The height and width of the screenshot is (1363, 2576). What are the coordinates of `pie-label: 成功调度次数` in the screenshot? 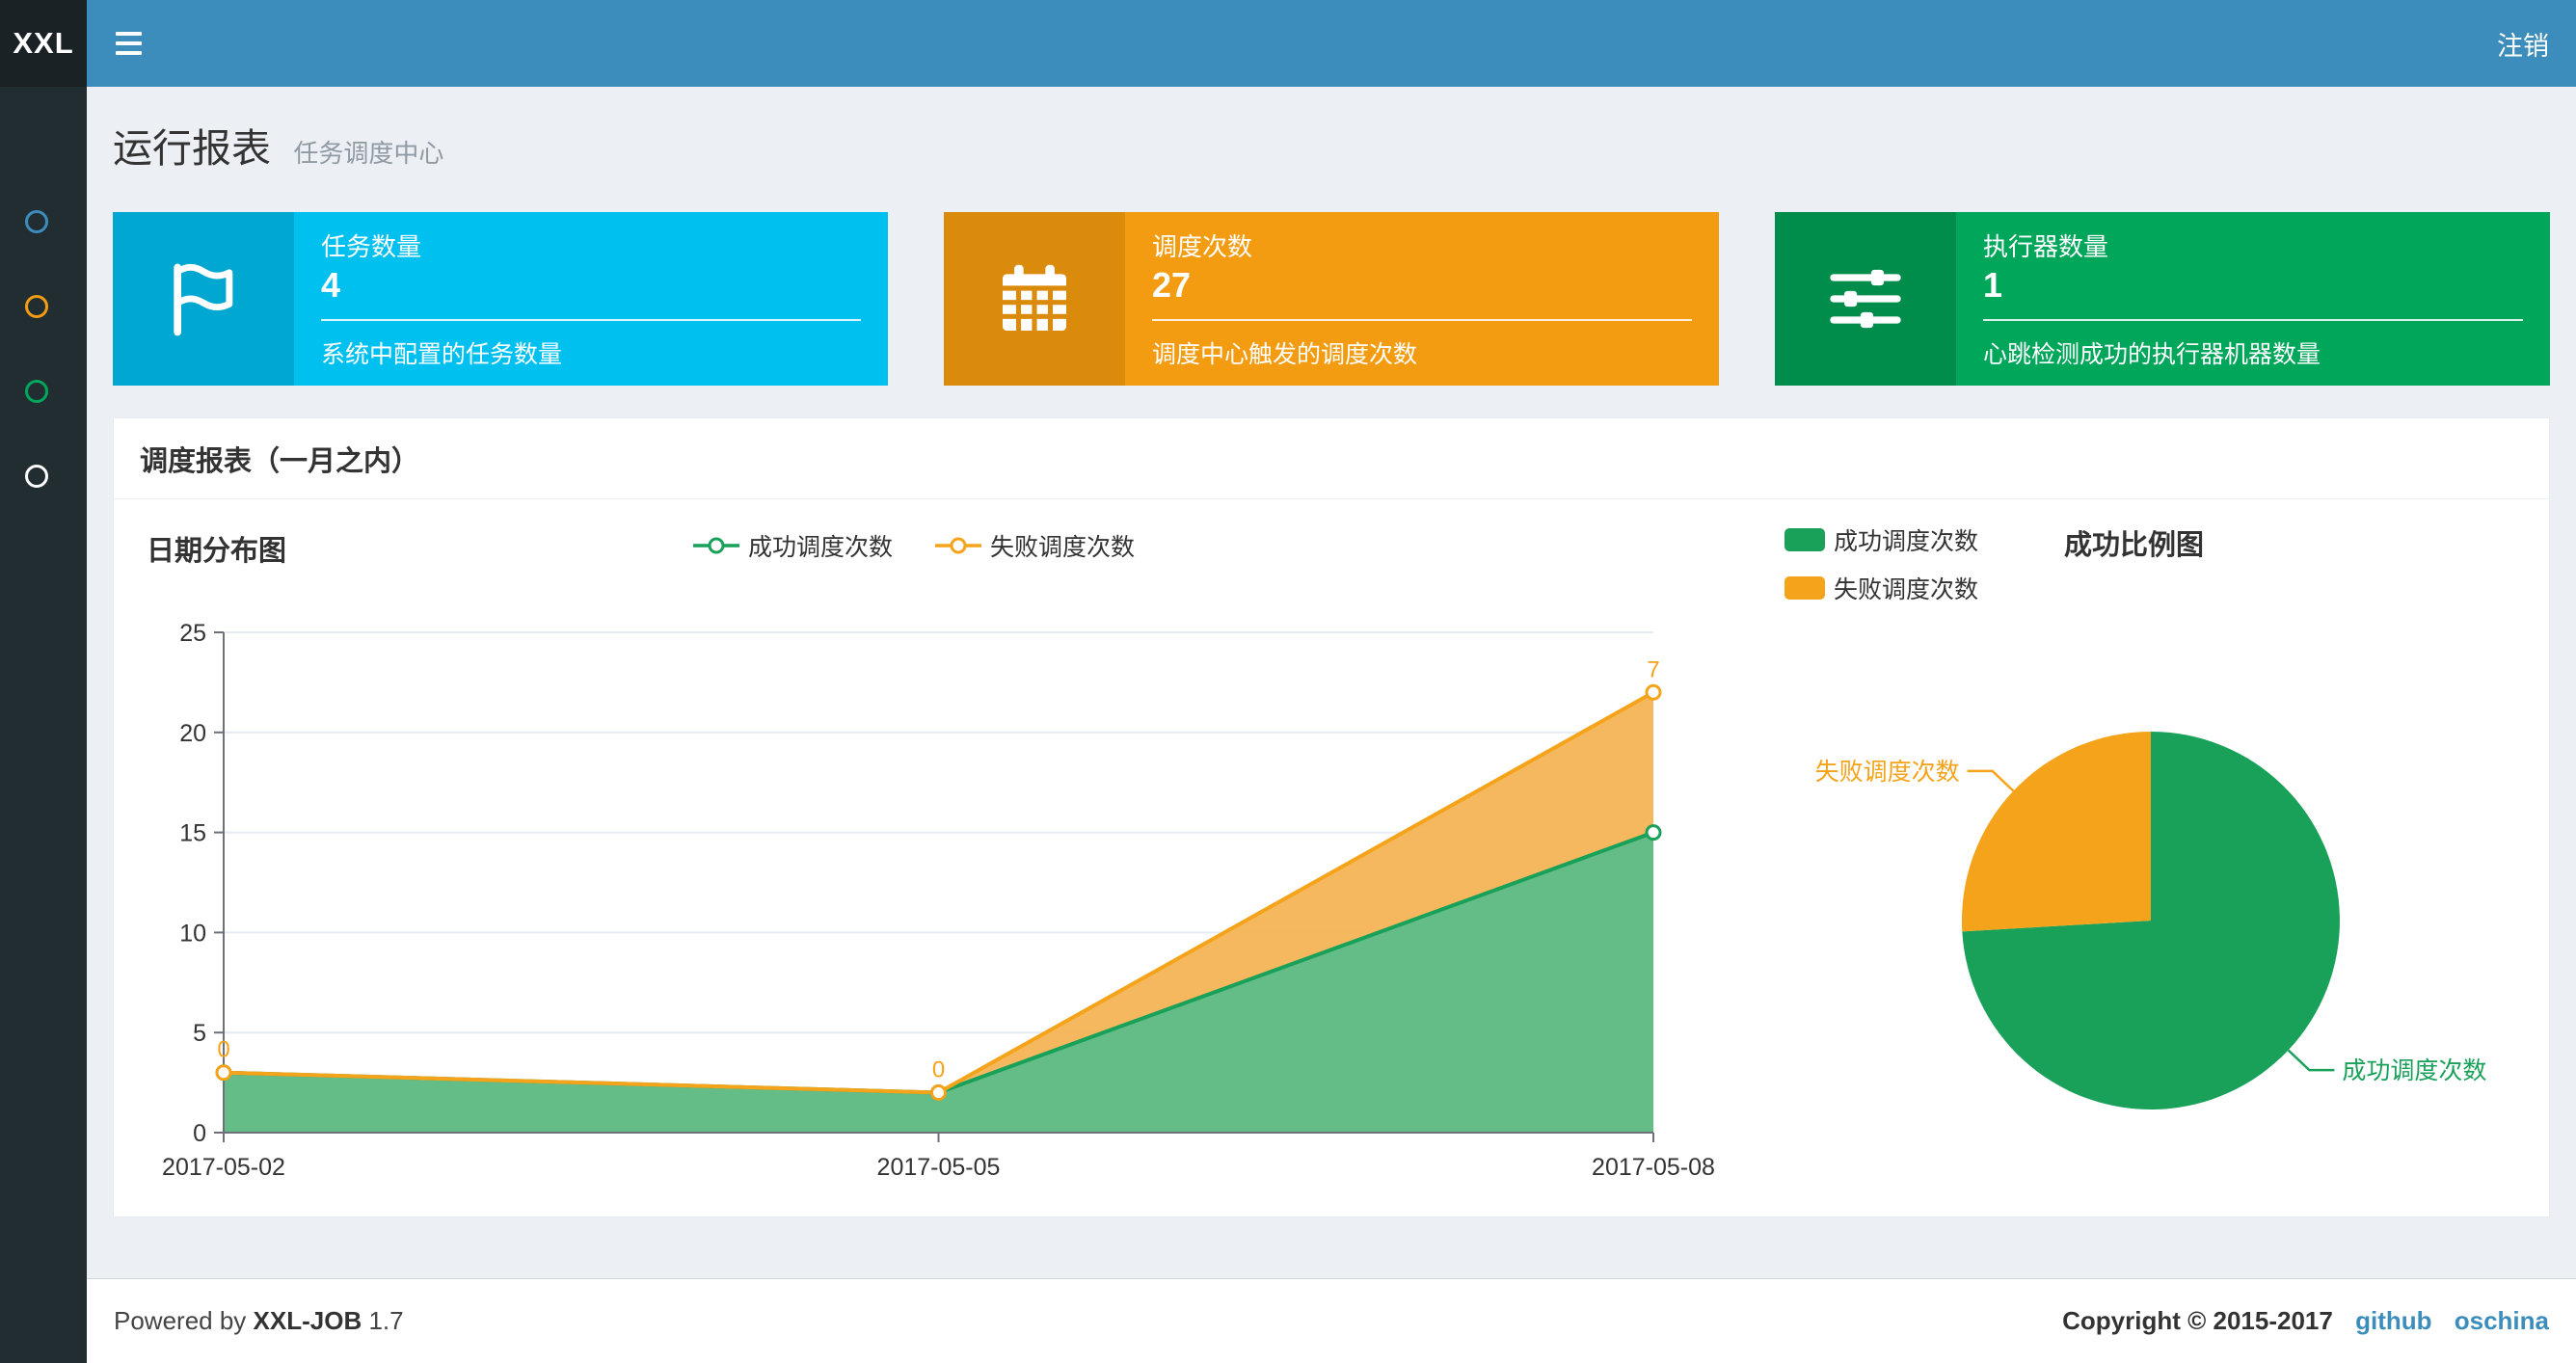 It's located at (2414, 1070).